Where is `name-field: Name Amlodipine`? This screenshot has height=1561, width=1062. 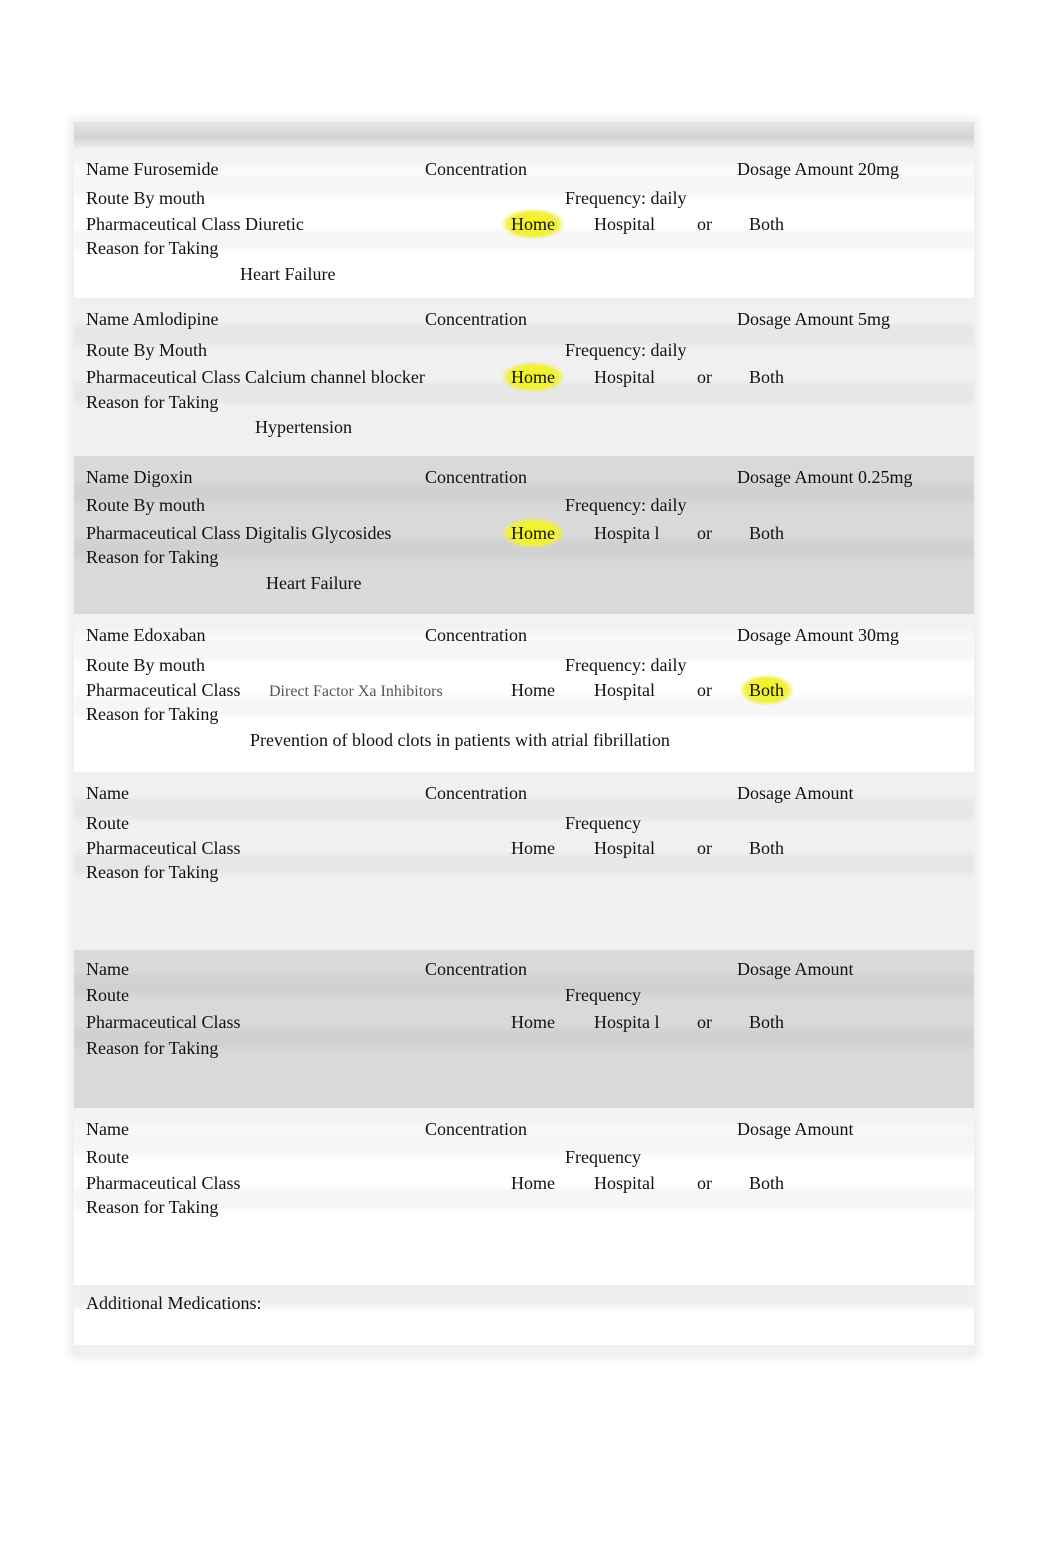 name-field: Name Amlodipine is located at coordinates (152, 319).